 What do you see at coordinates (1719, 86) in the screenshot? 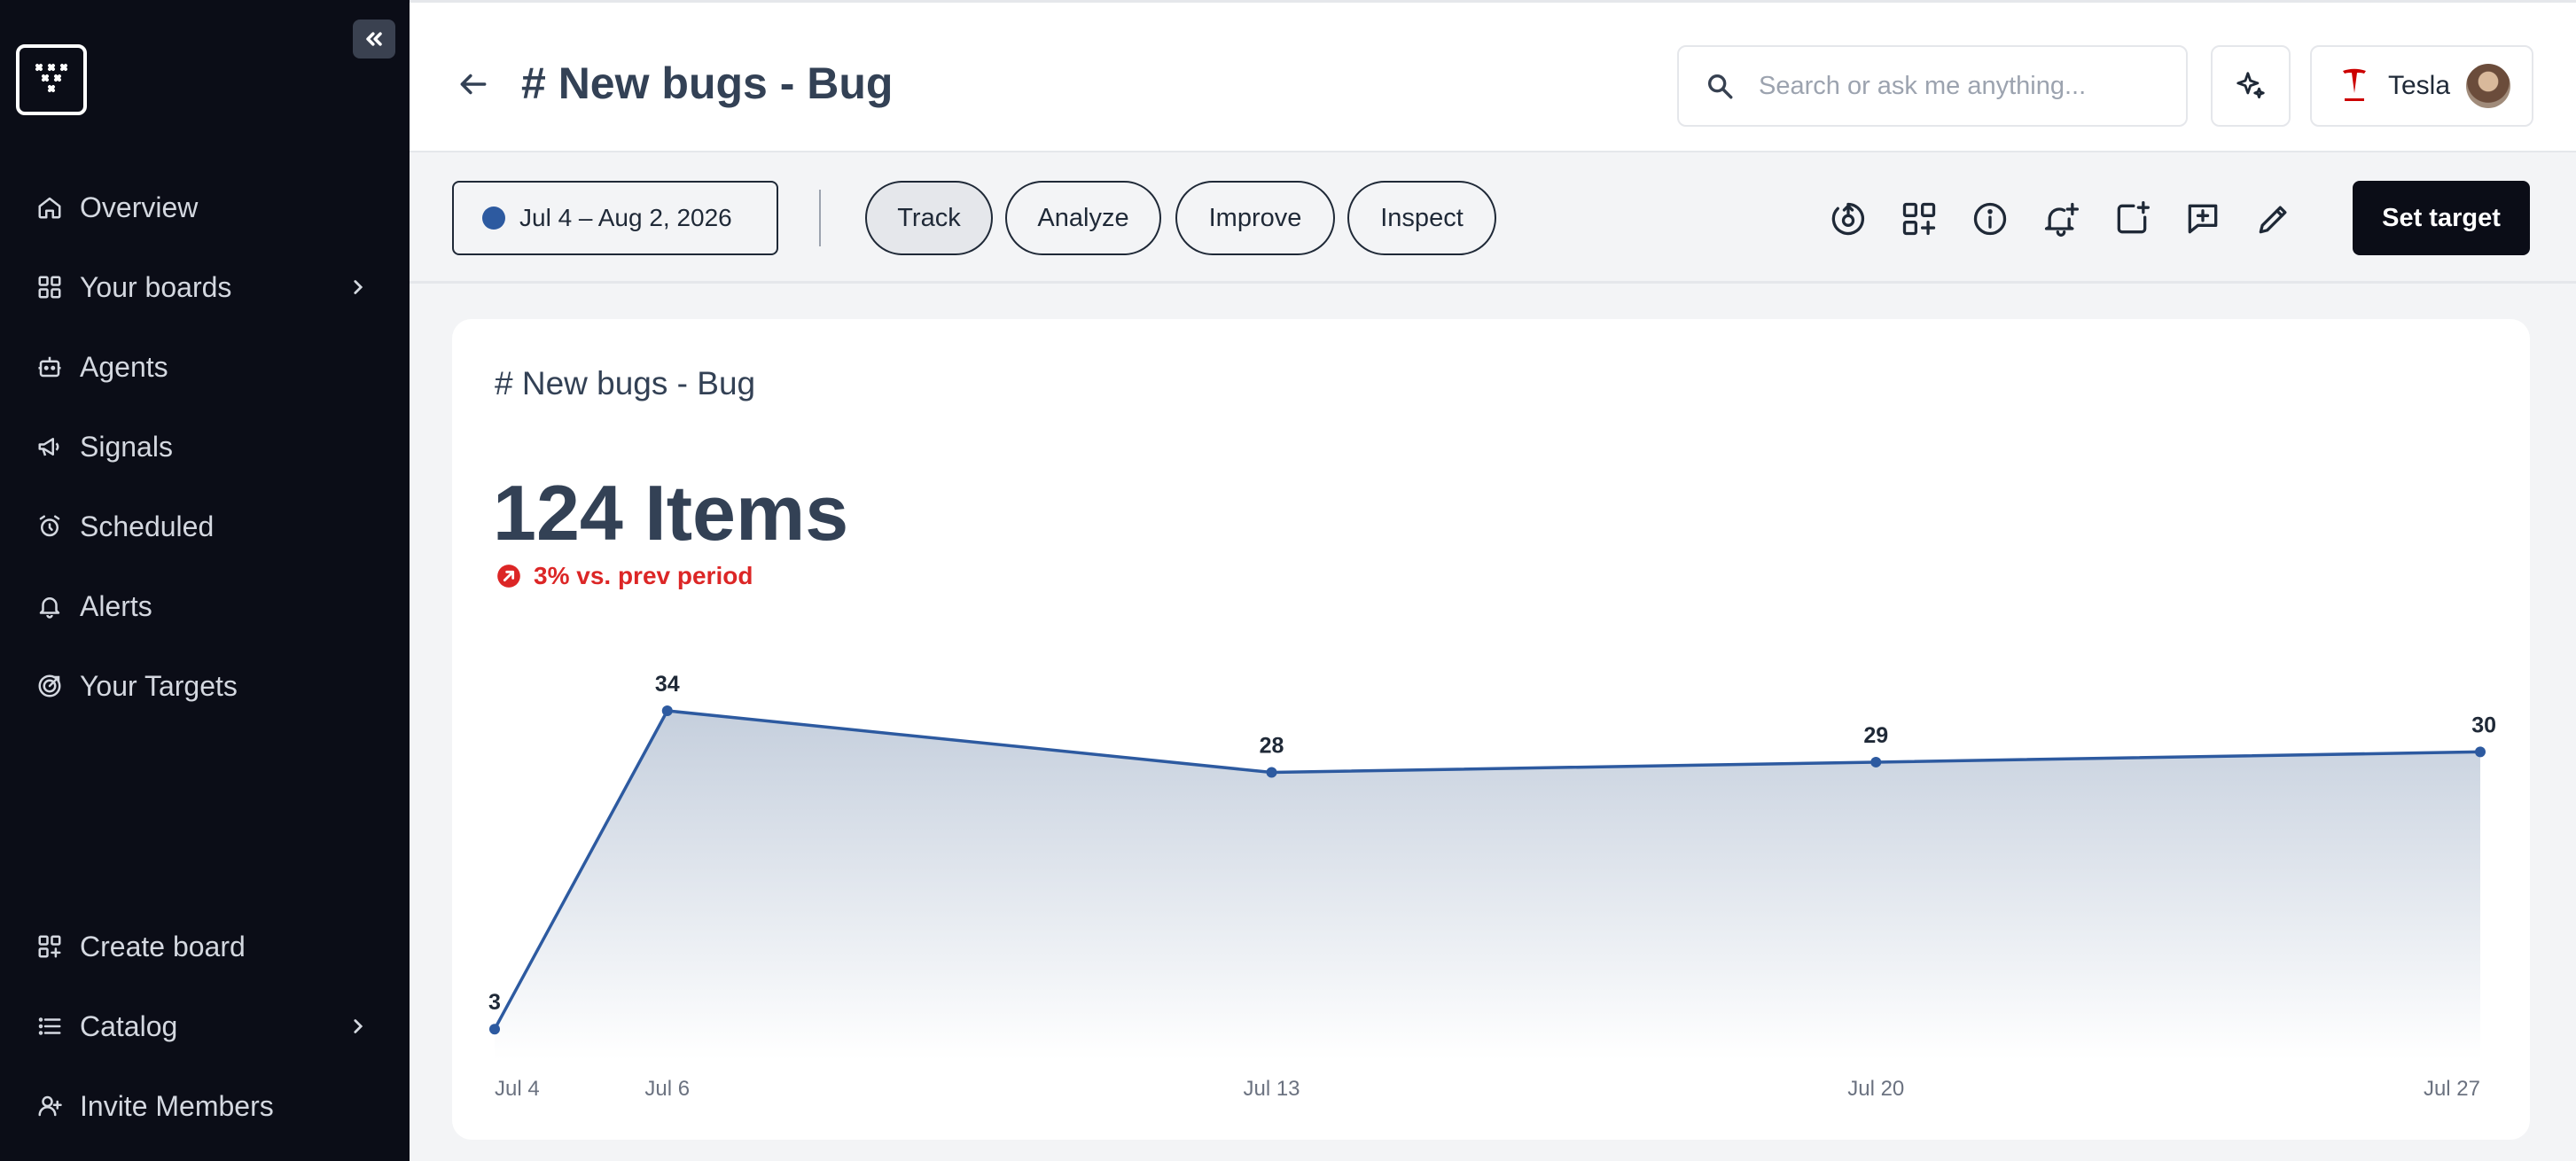
I see `search-icon` at bounding box center [1719, 86].